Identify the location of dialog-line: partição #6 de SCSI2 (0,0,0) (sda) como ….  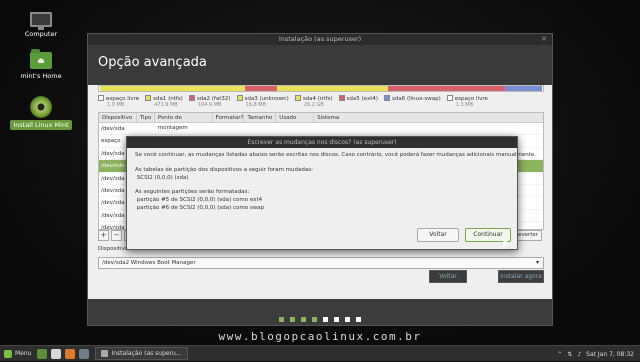
(200, 207).